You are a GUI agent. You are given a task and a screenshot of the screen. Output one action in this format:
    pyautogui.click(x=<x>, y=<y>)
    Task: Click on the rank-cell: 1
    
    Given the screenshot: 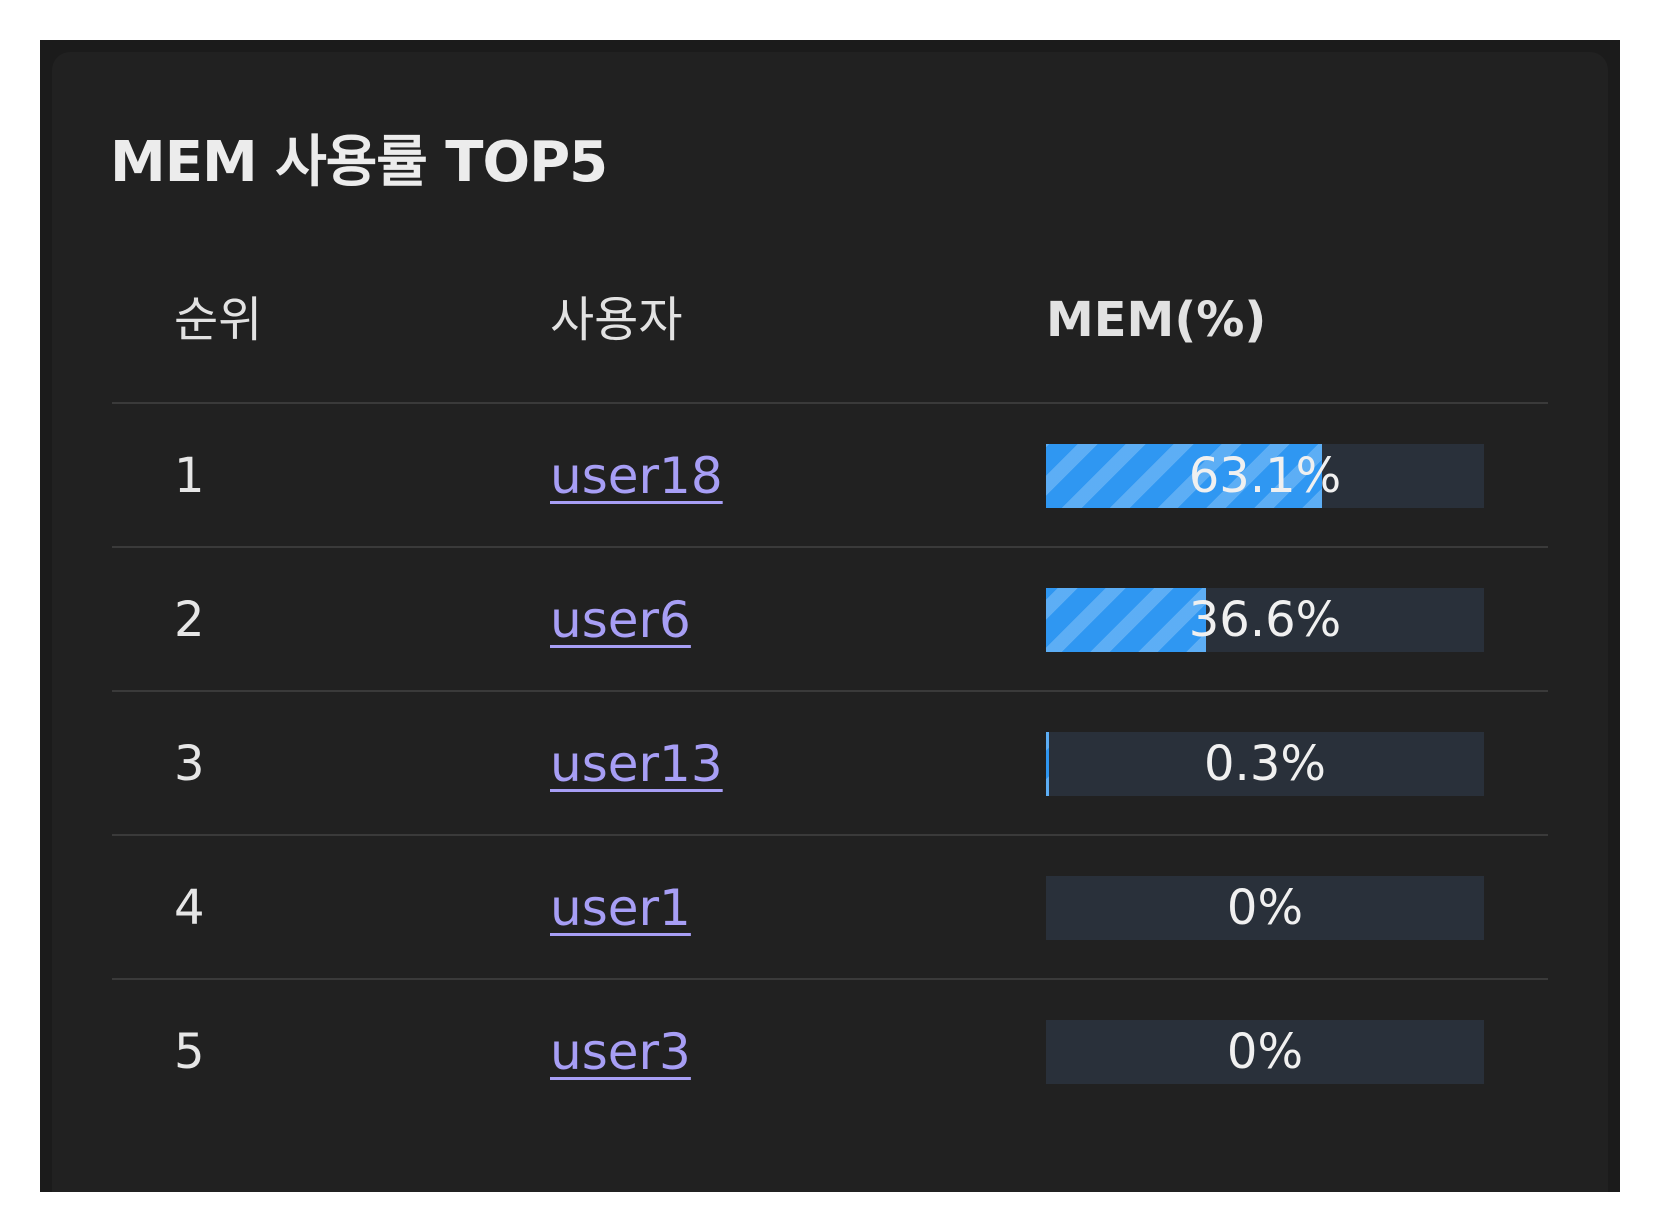 What is the action you would take?
    pyautogui.click(x=189, y=476)
    